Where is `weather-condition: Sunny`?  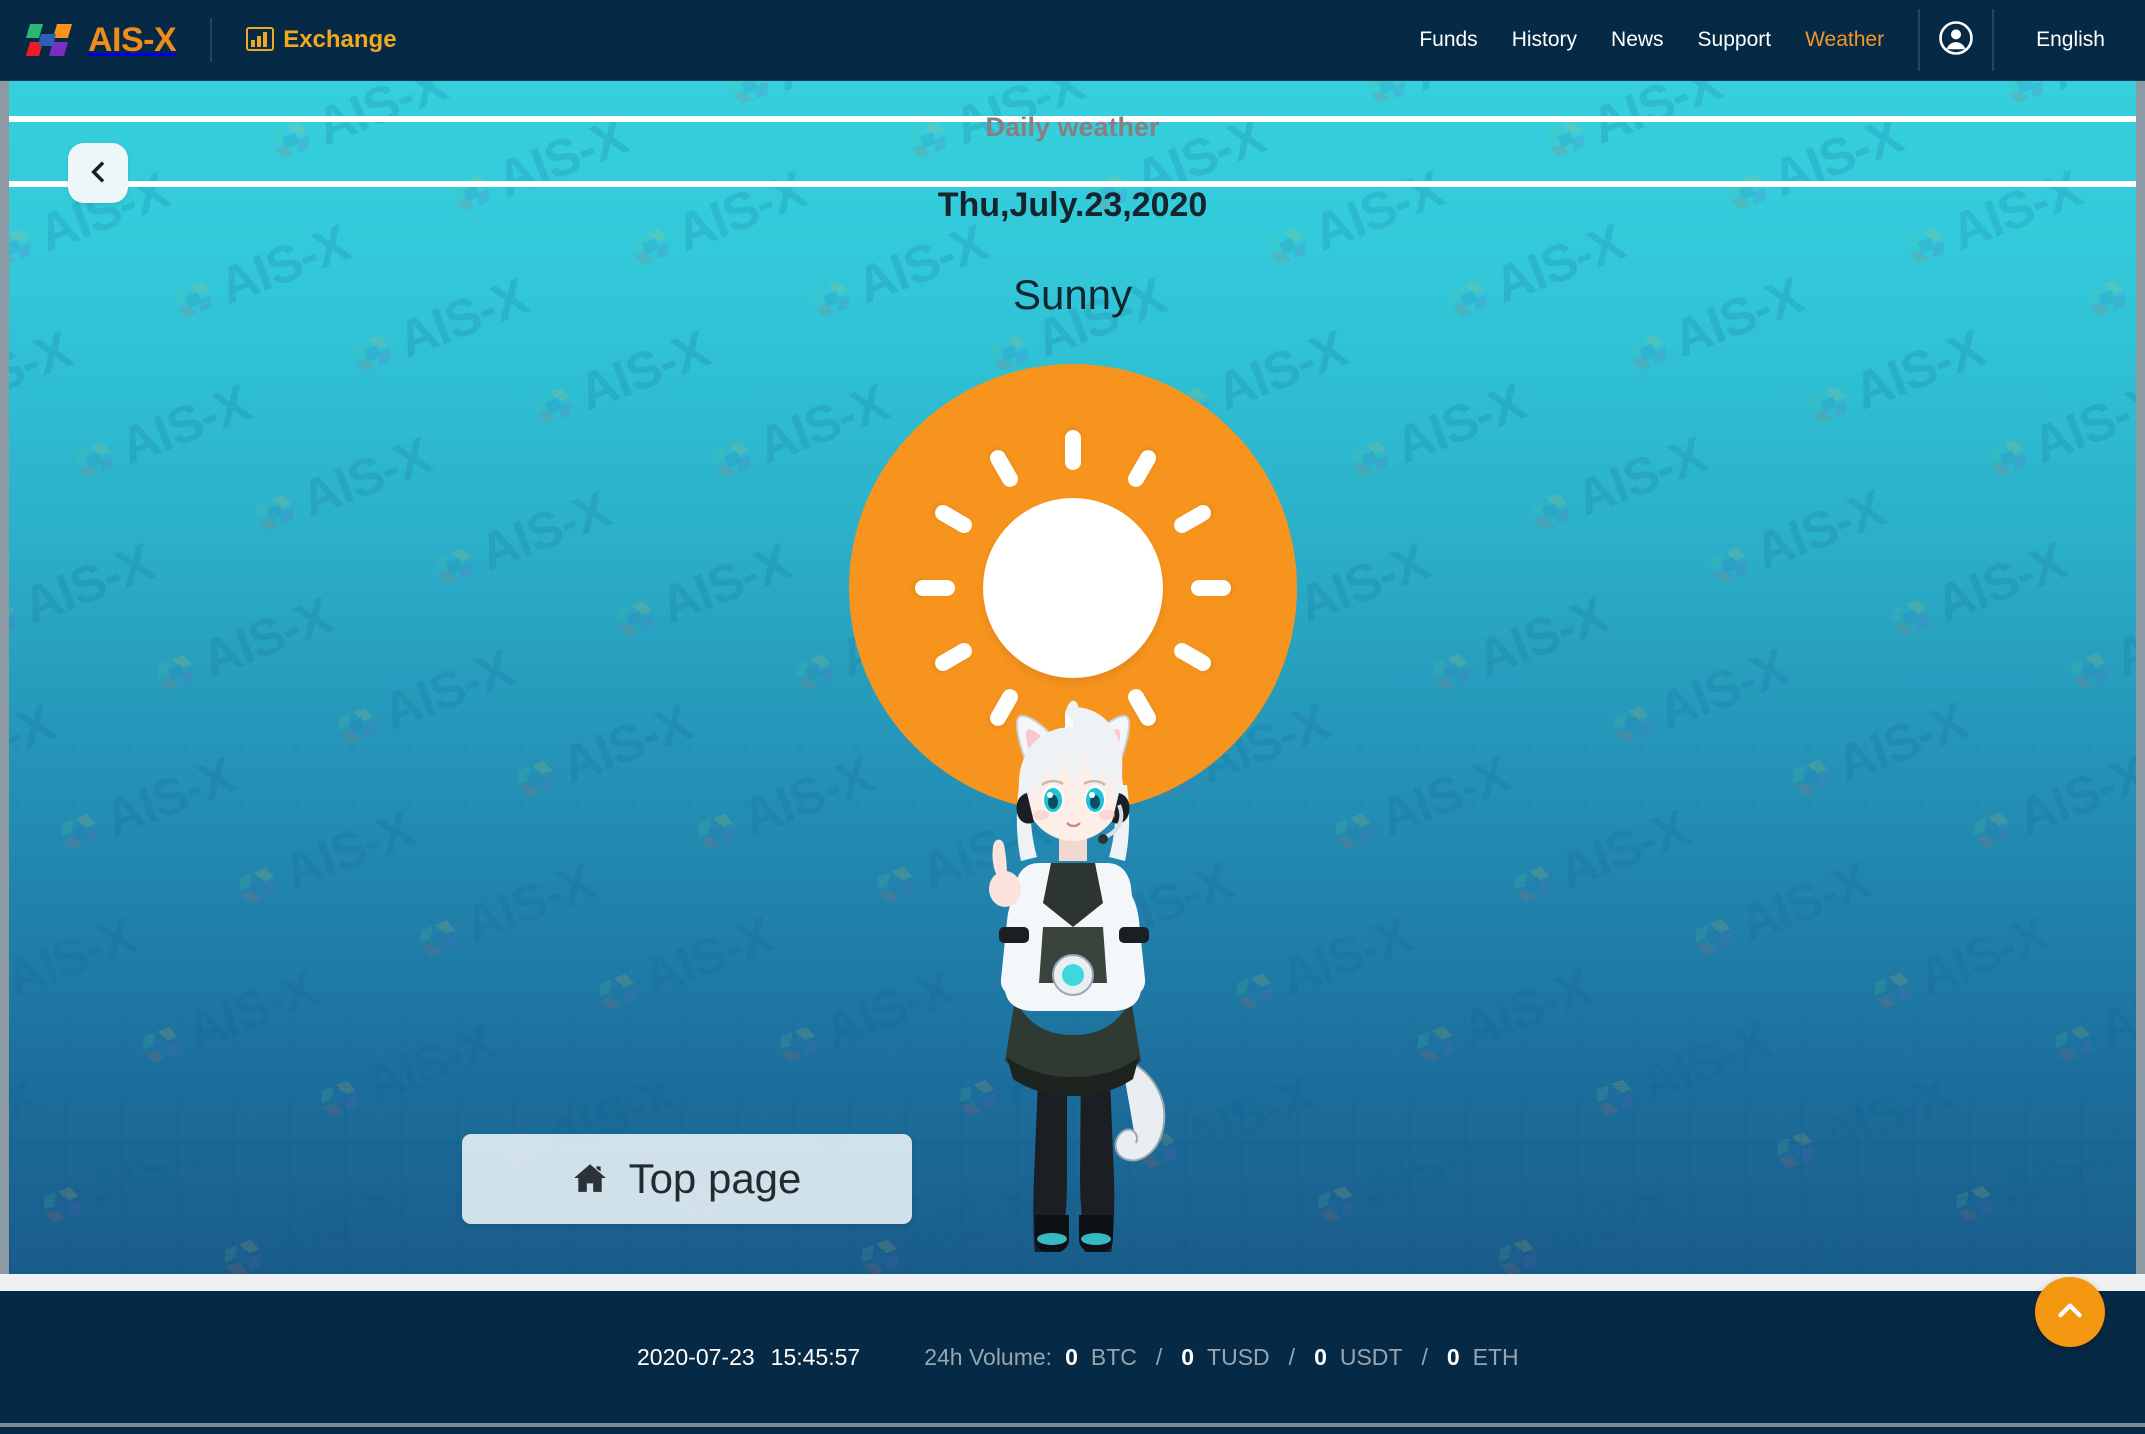
weather-condition: Sunny is located at coordinates (1072, 294).